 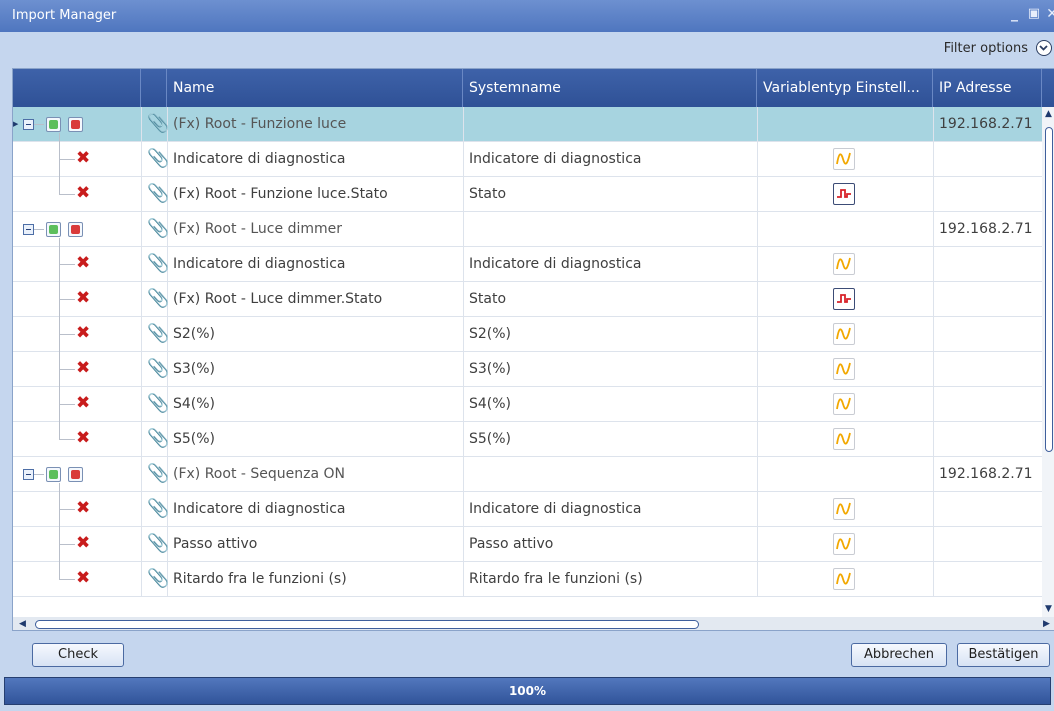 I want to click on scroll-left-icon: ◀, so click(x=22, y=624).